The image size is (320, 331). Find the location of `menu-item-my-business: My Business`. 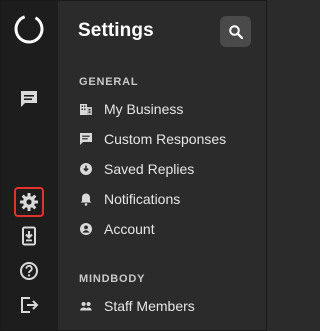

menu-item-my-business: My Business is located at coordinates (170, 109).